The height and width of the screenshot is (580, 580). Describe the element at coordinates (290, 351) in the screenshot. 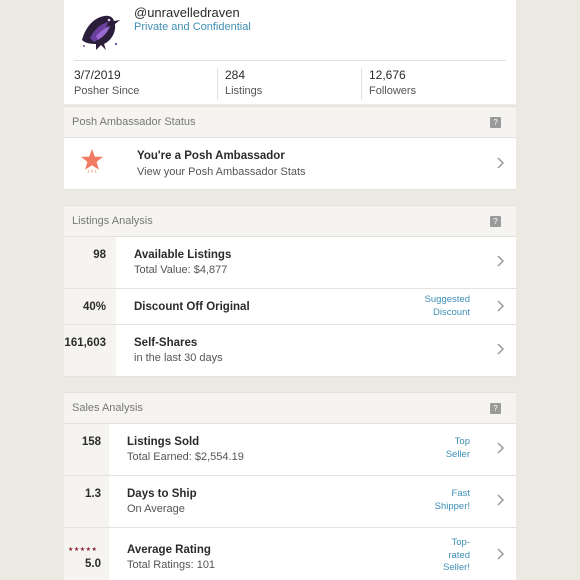

I see `self-shares-row: 161,603 Self-Shares in the last 30 days` at that location.